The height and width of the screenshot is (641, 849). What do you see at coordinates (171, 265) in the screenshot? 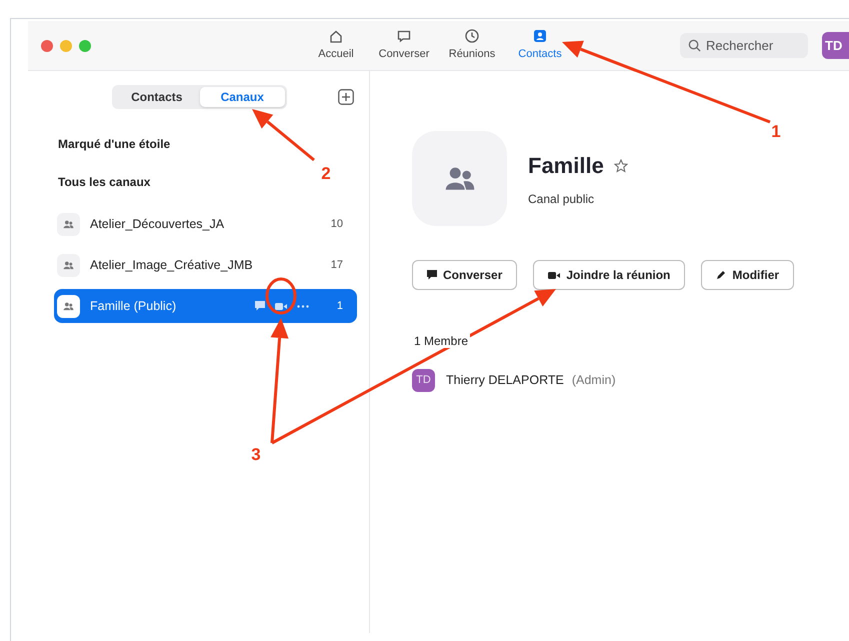
I see `channel-name: Atelier_Image_Créative_JMB` at bounding box center [171, 265].